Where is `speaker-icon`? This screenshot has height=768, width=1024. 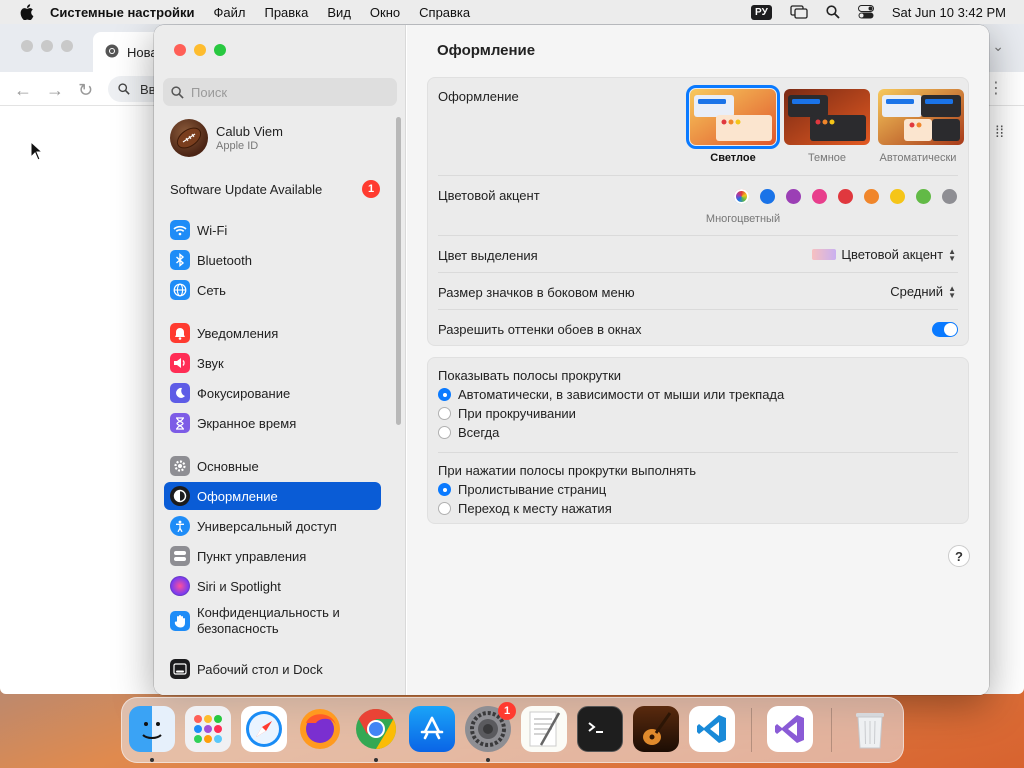 speaker-icon is located at coordinates (180, 363).